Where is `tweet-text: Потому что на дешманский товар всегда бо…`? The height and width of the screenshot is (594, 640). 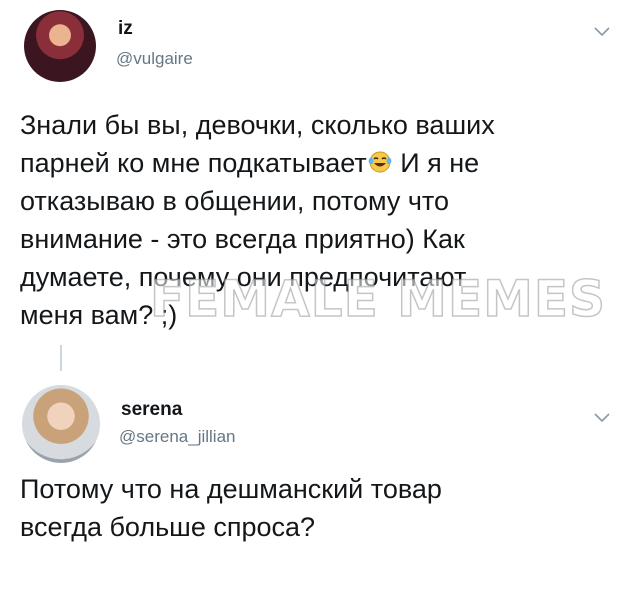 tweet-text: Потому что на дешманский товар всегда бо… is located at coordinates (231, 508).